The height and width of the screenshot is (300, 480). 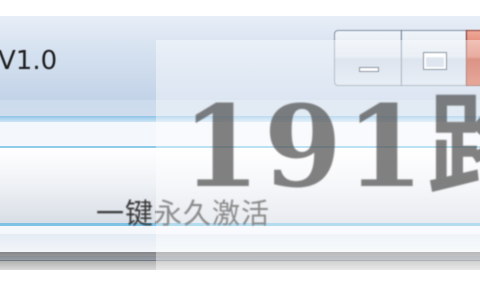 What do you see at coordinates (240, 119) in the screenshot?
I see `top-field-border` at bounding box center [240, 119].